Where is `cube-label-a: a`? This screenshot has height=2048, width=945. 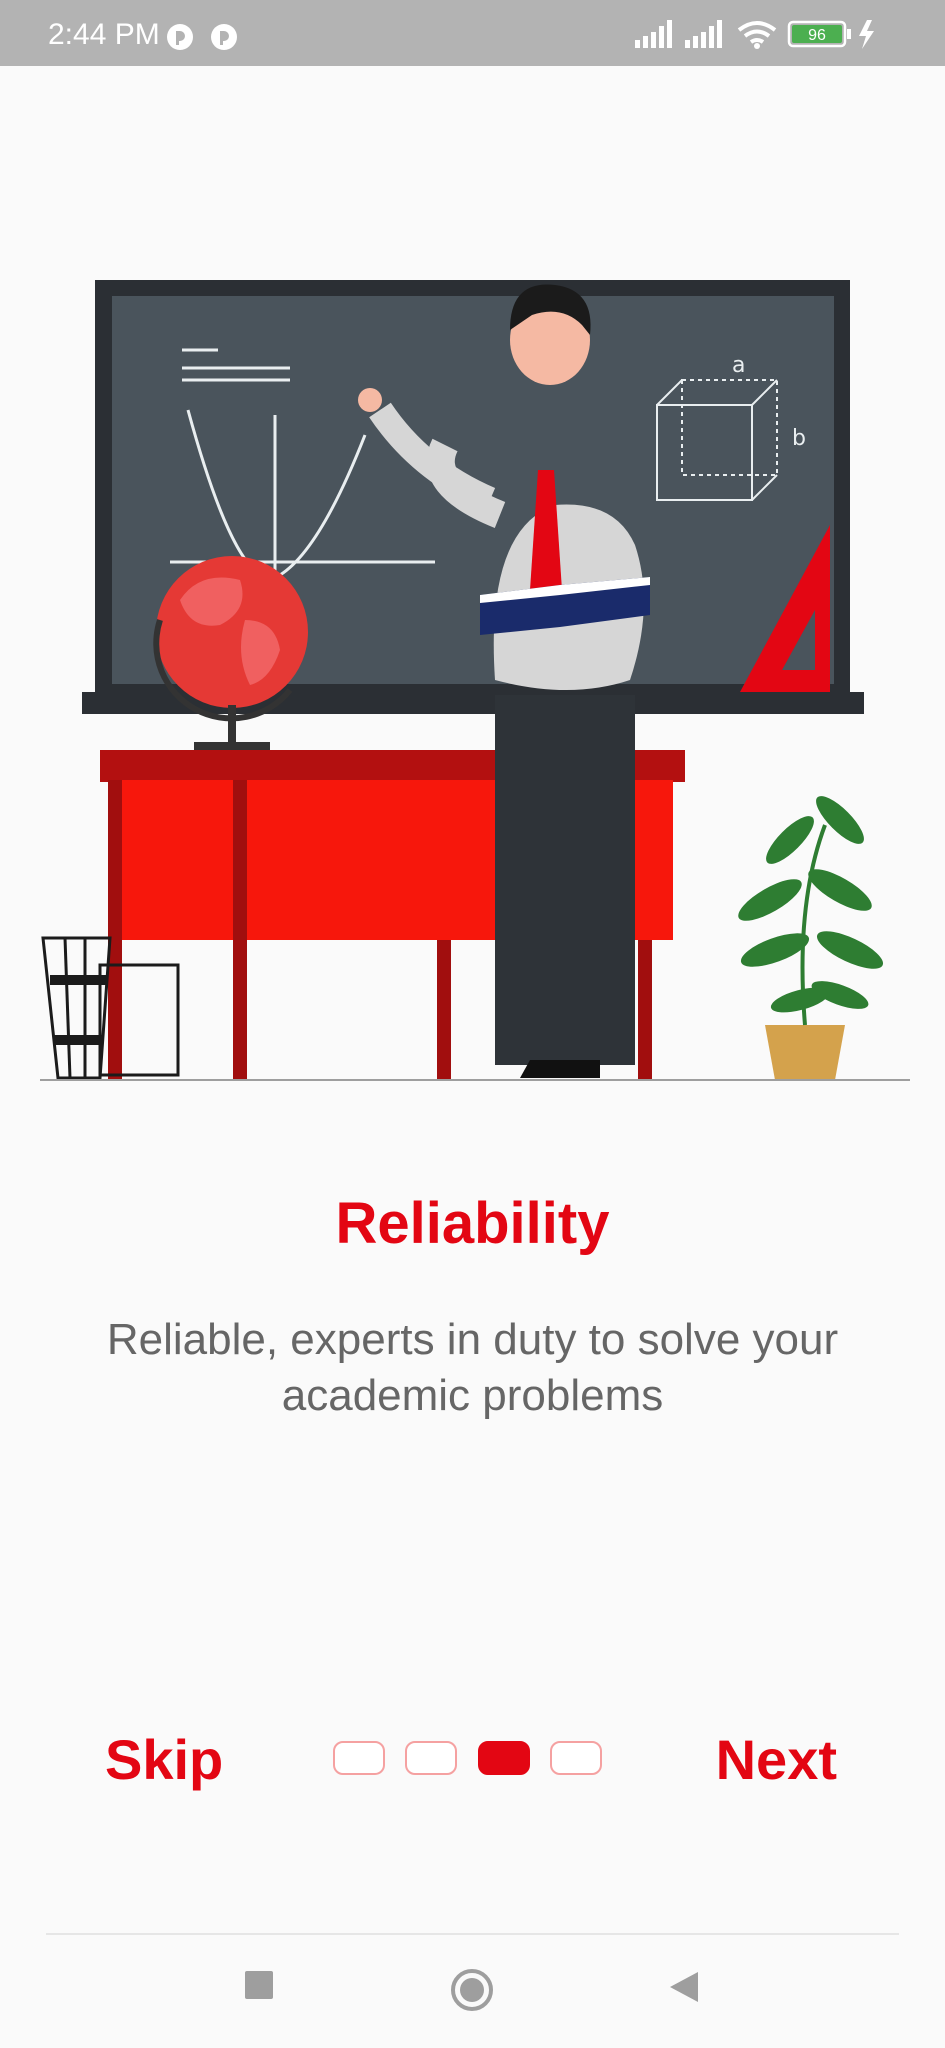 cube-label-a: a is located at coordinates (738, 365).